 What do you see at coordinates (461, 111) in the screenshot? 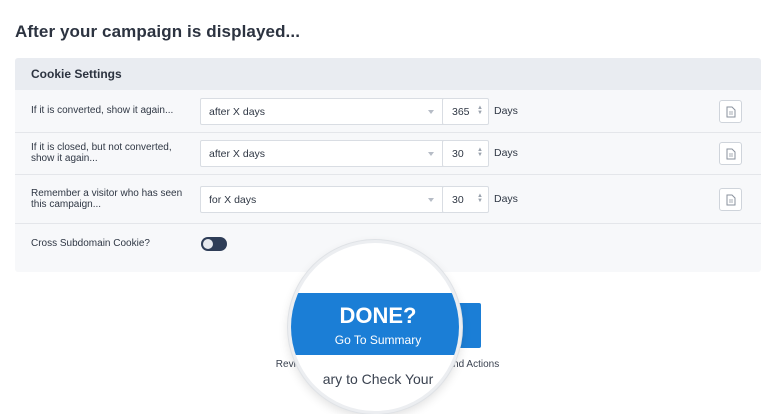
I see `number-value: 365` at bounding box center [461, 111].